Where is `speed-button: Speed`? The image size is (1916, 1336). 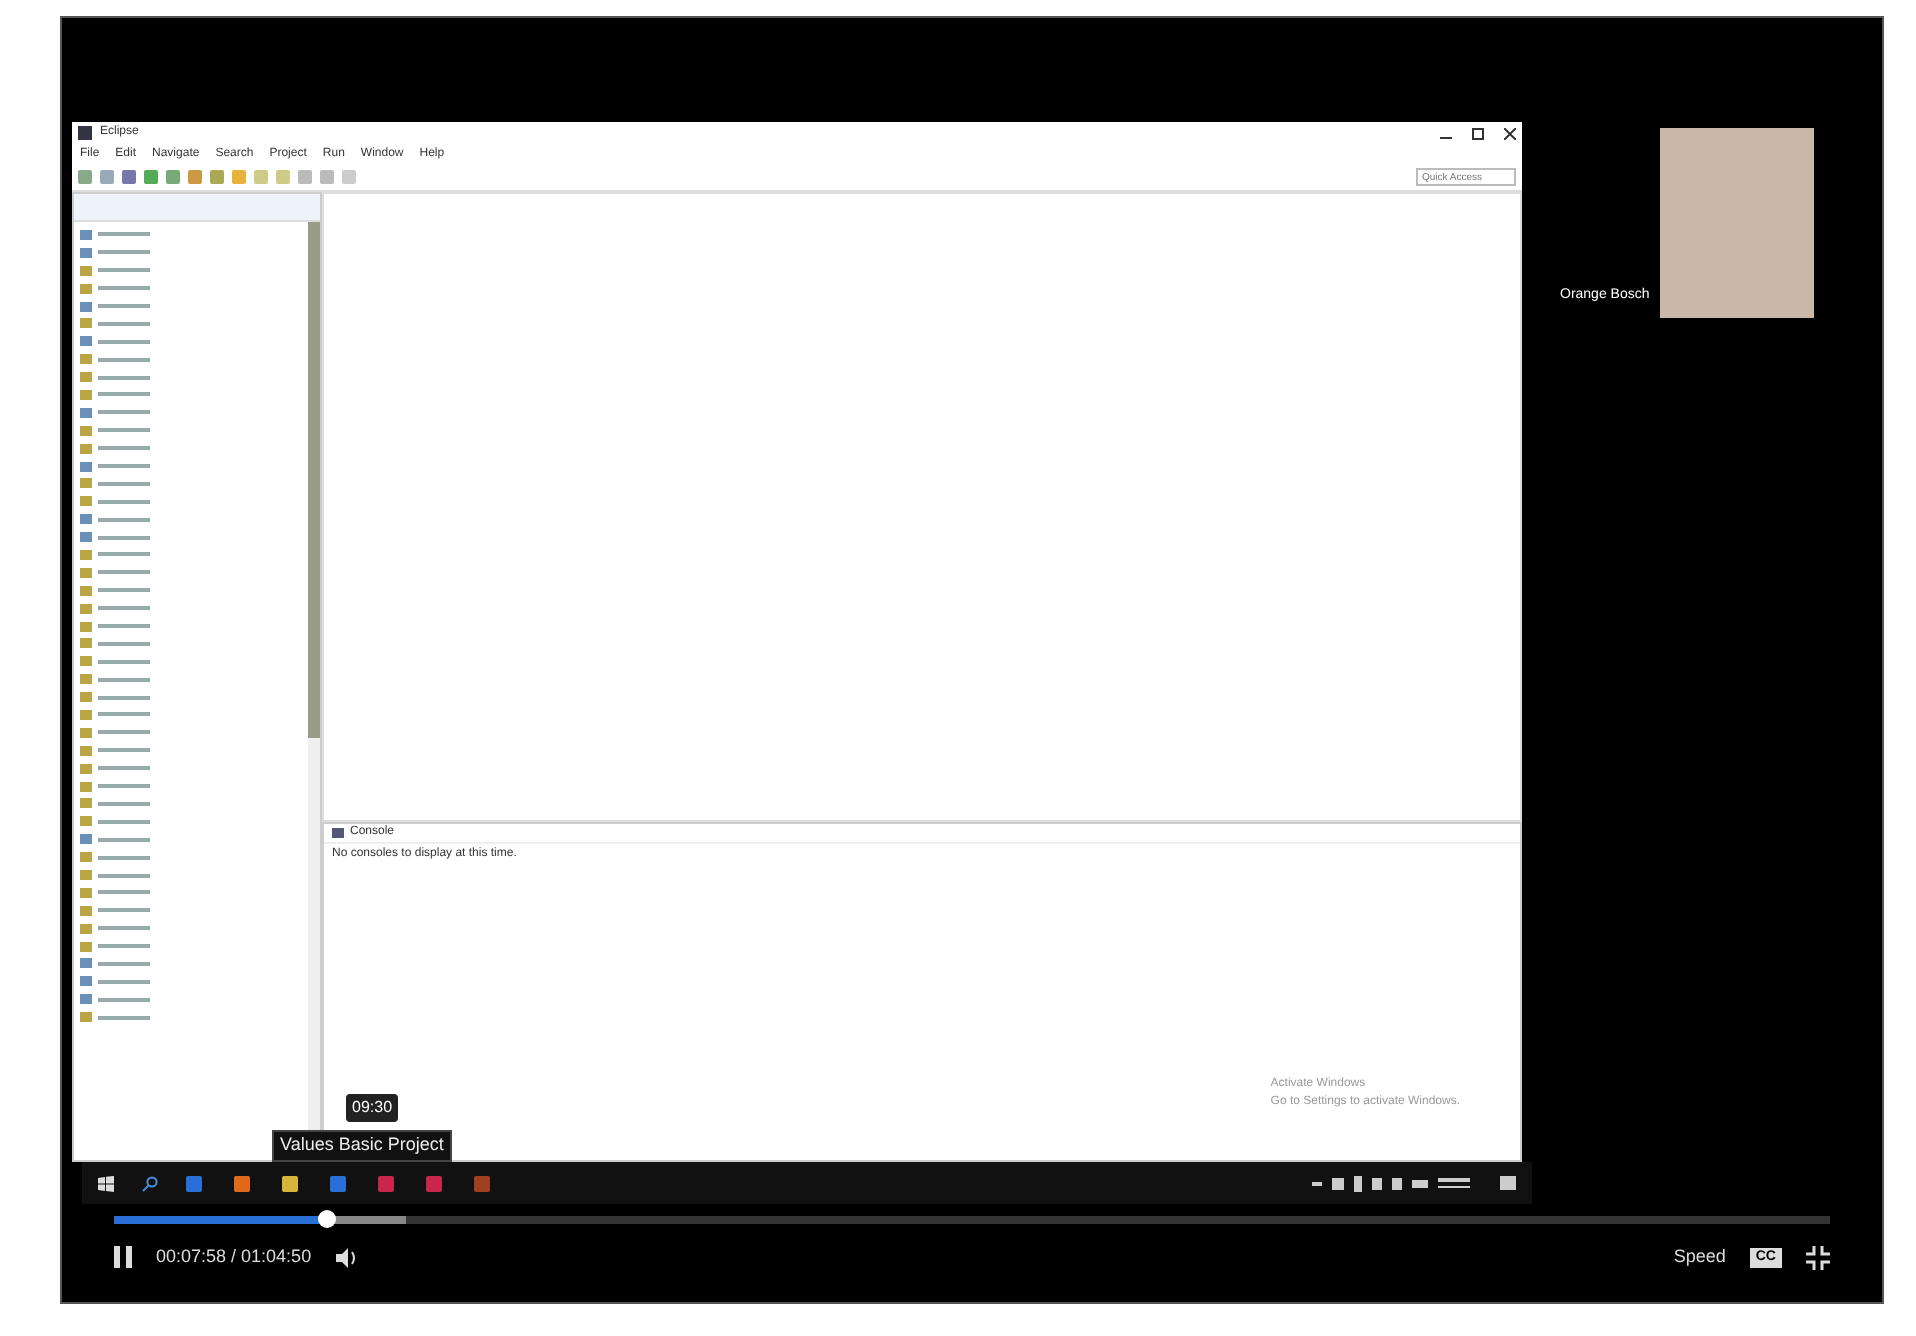 speed-button: Speed is located at coordinates (1699, 1257).